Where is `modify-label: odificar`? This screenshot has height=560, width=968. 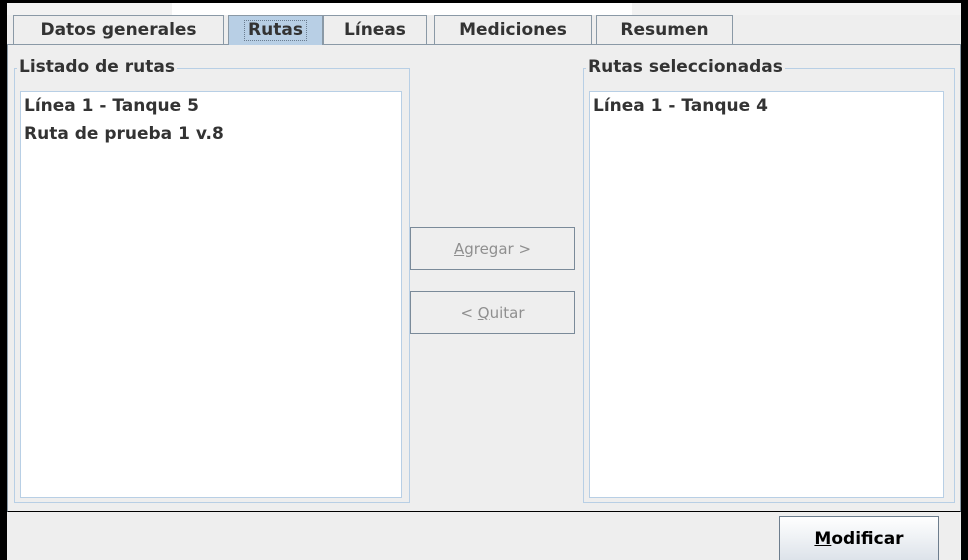
modify-label: odificar is located at coordinates (867, 538).